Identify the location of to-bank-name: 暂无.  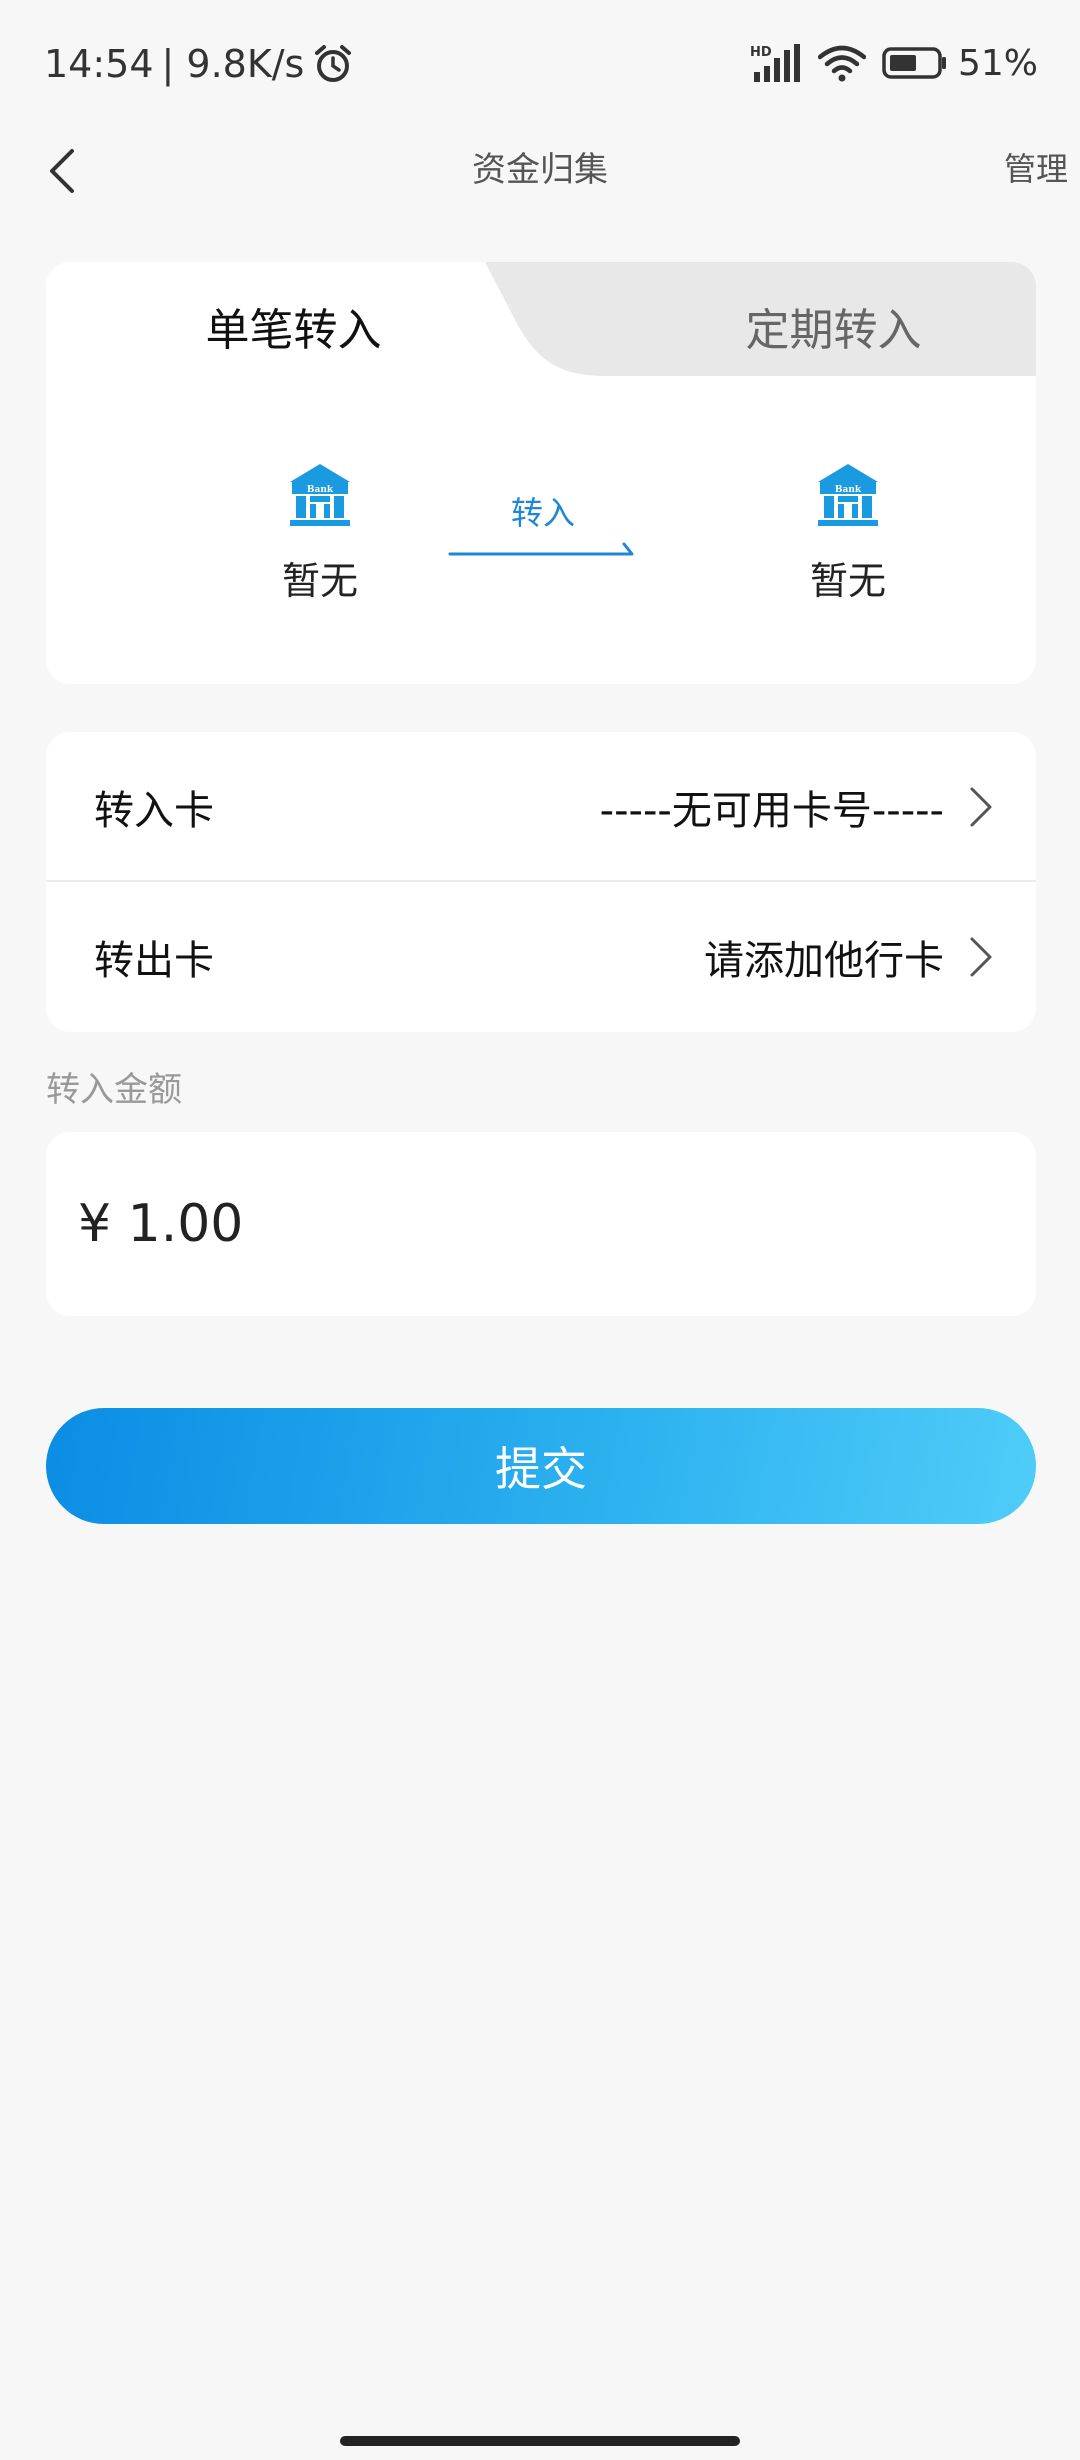
(847, 581).